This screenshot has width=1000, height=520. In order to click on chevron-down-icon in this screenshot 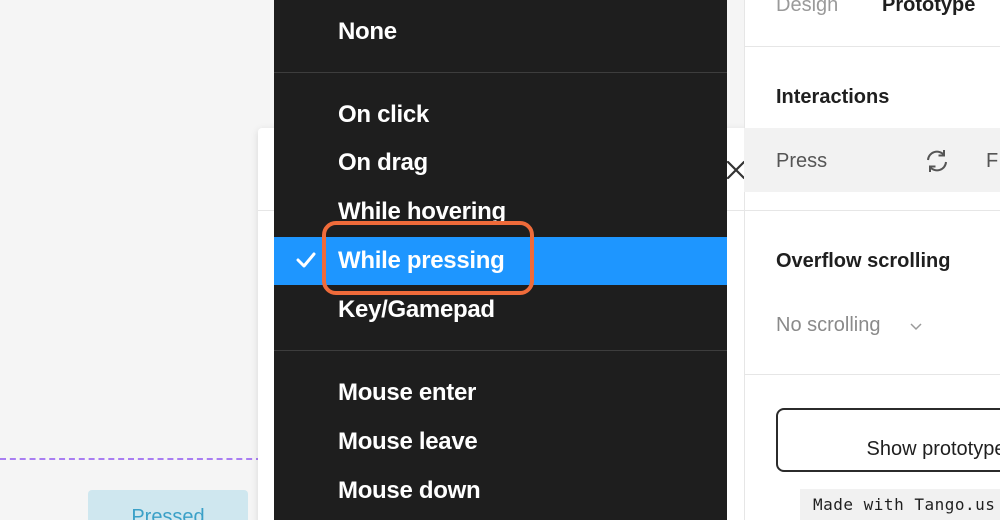, I will do `click(916, 326)`.